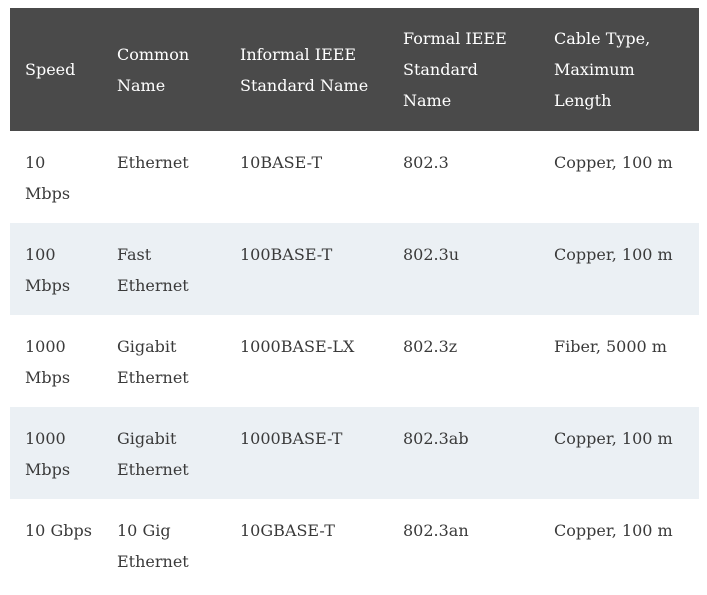 The width and height of the screenshot is (707, 595). I want to click on cell-speed: 100 Mbps, so click(48, 270).